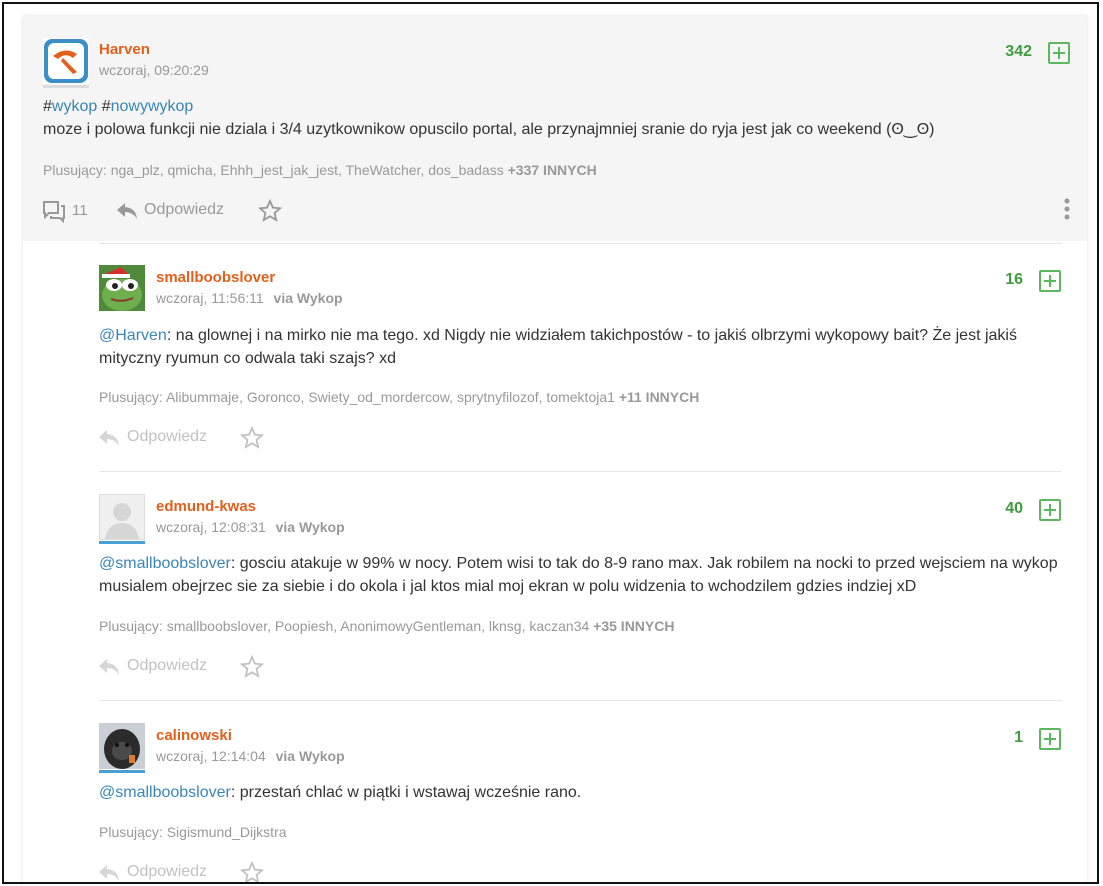 This screenshot has width=1103, height=886. Describe the element at coordinates (66, 61) in the screenshot. I see `wykop-logo-icon` at that location.